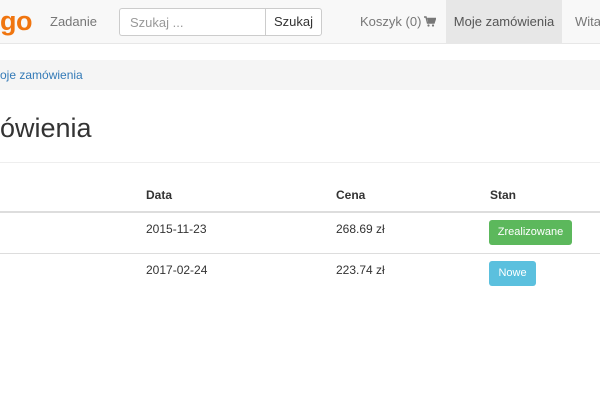 The image size is (600, 400). Describe the element at coordinates (351, 195) in the screenshot. I see `column-header-price: Cena` at that location.